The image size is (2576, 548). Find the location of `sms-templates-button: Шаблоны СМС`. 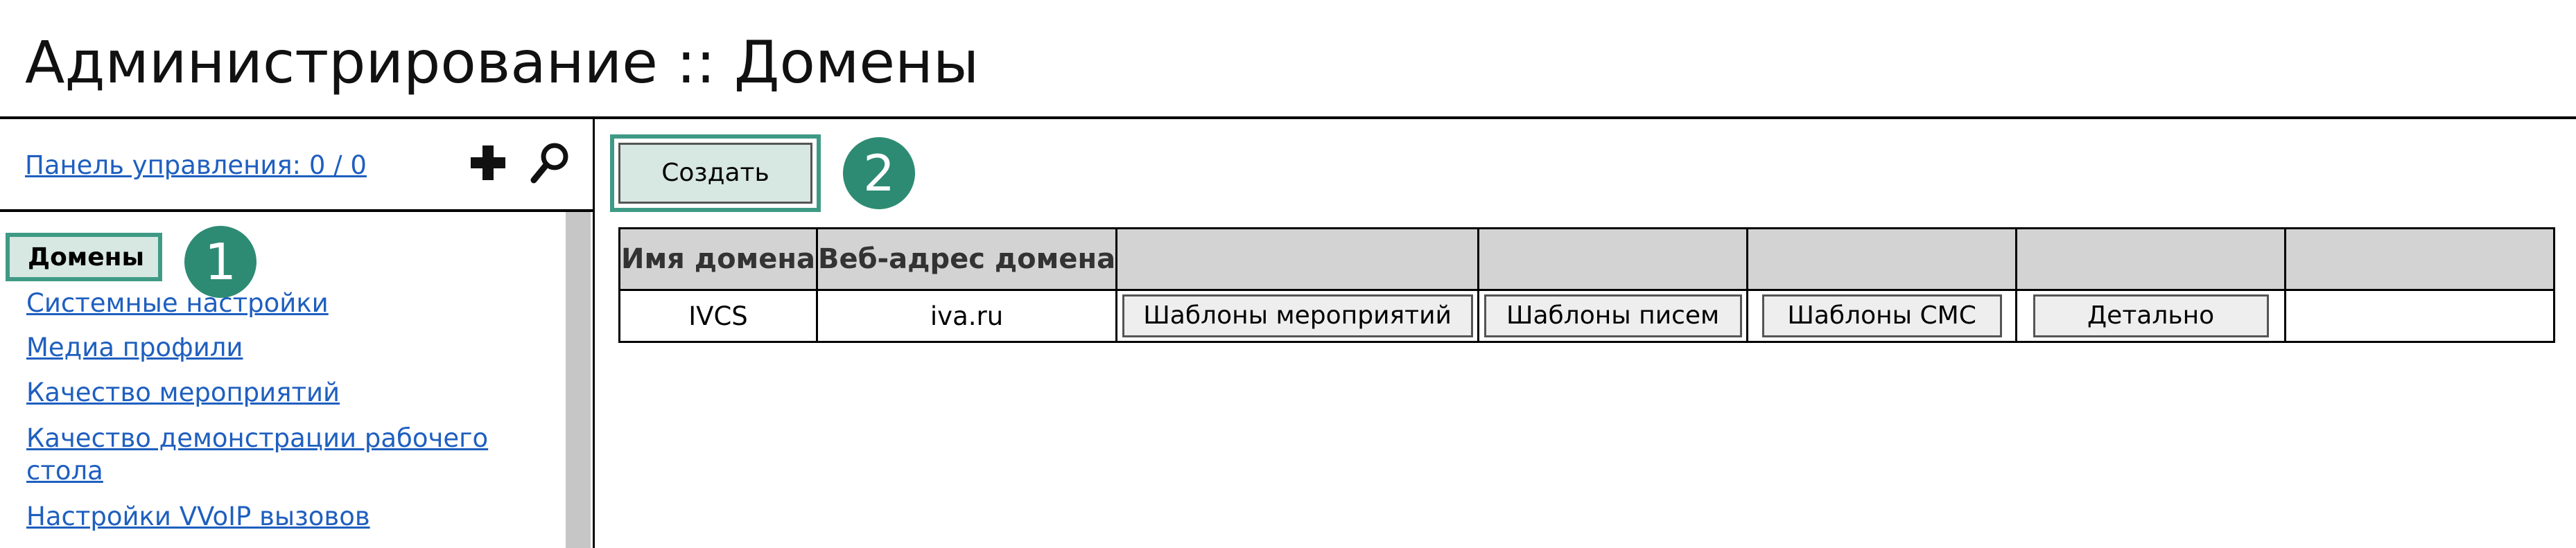

sms-templates-button: Шаблоны СМС is located at coordinates (1881, 315).